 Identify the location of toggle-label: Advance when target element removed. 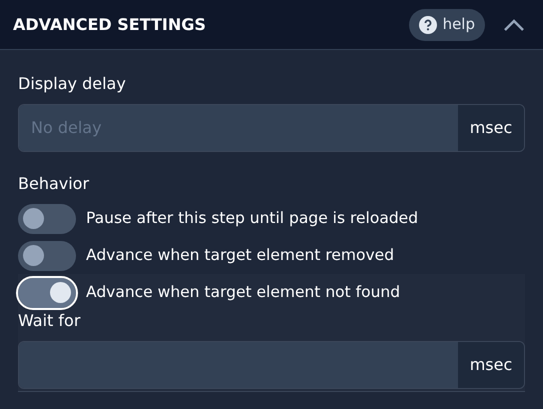
(240, 255).